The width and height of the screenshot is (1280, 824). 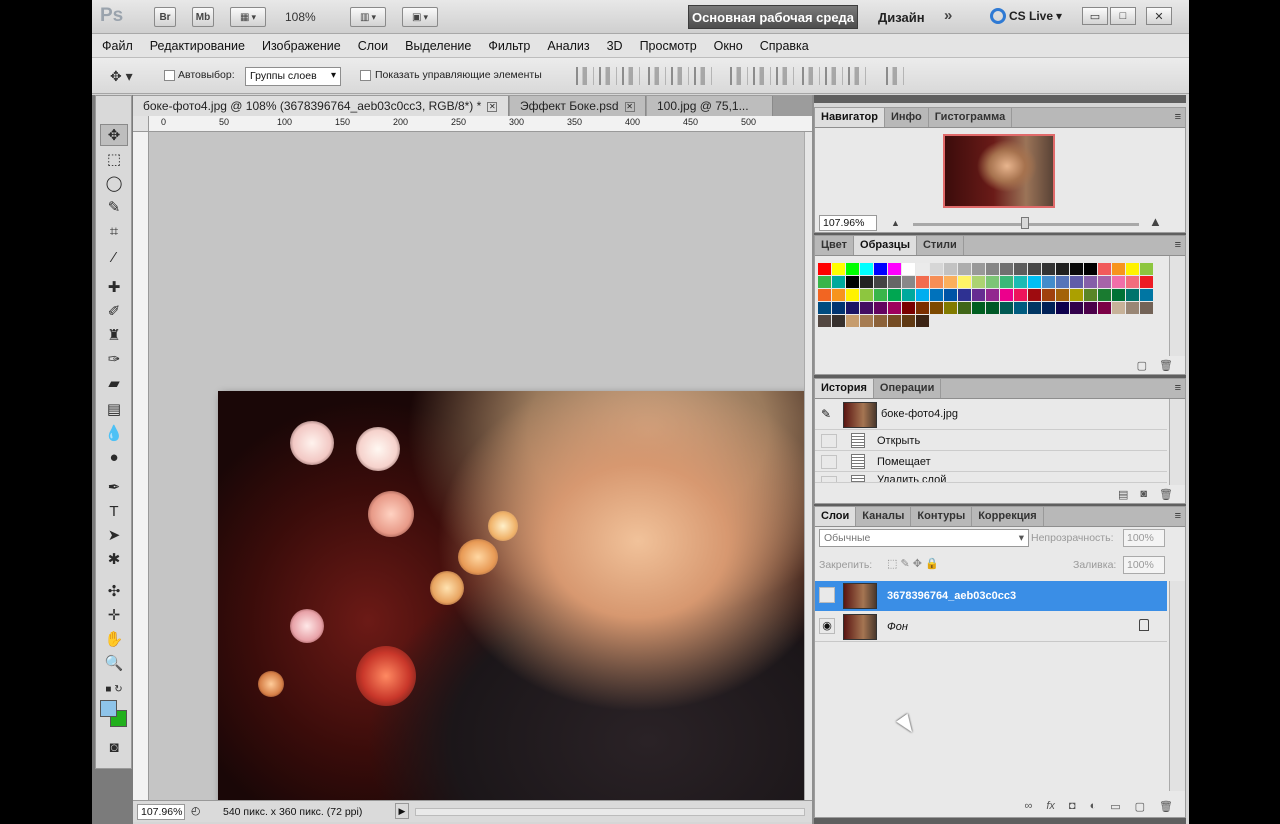 What do you see at coordinates (1140, 806) in the screenshot?
I see `new-layer-icon: ▢` at bounding box center [1140, 806].